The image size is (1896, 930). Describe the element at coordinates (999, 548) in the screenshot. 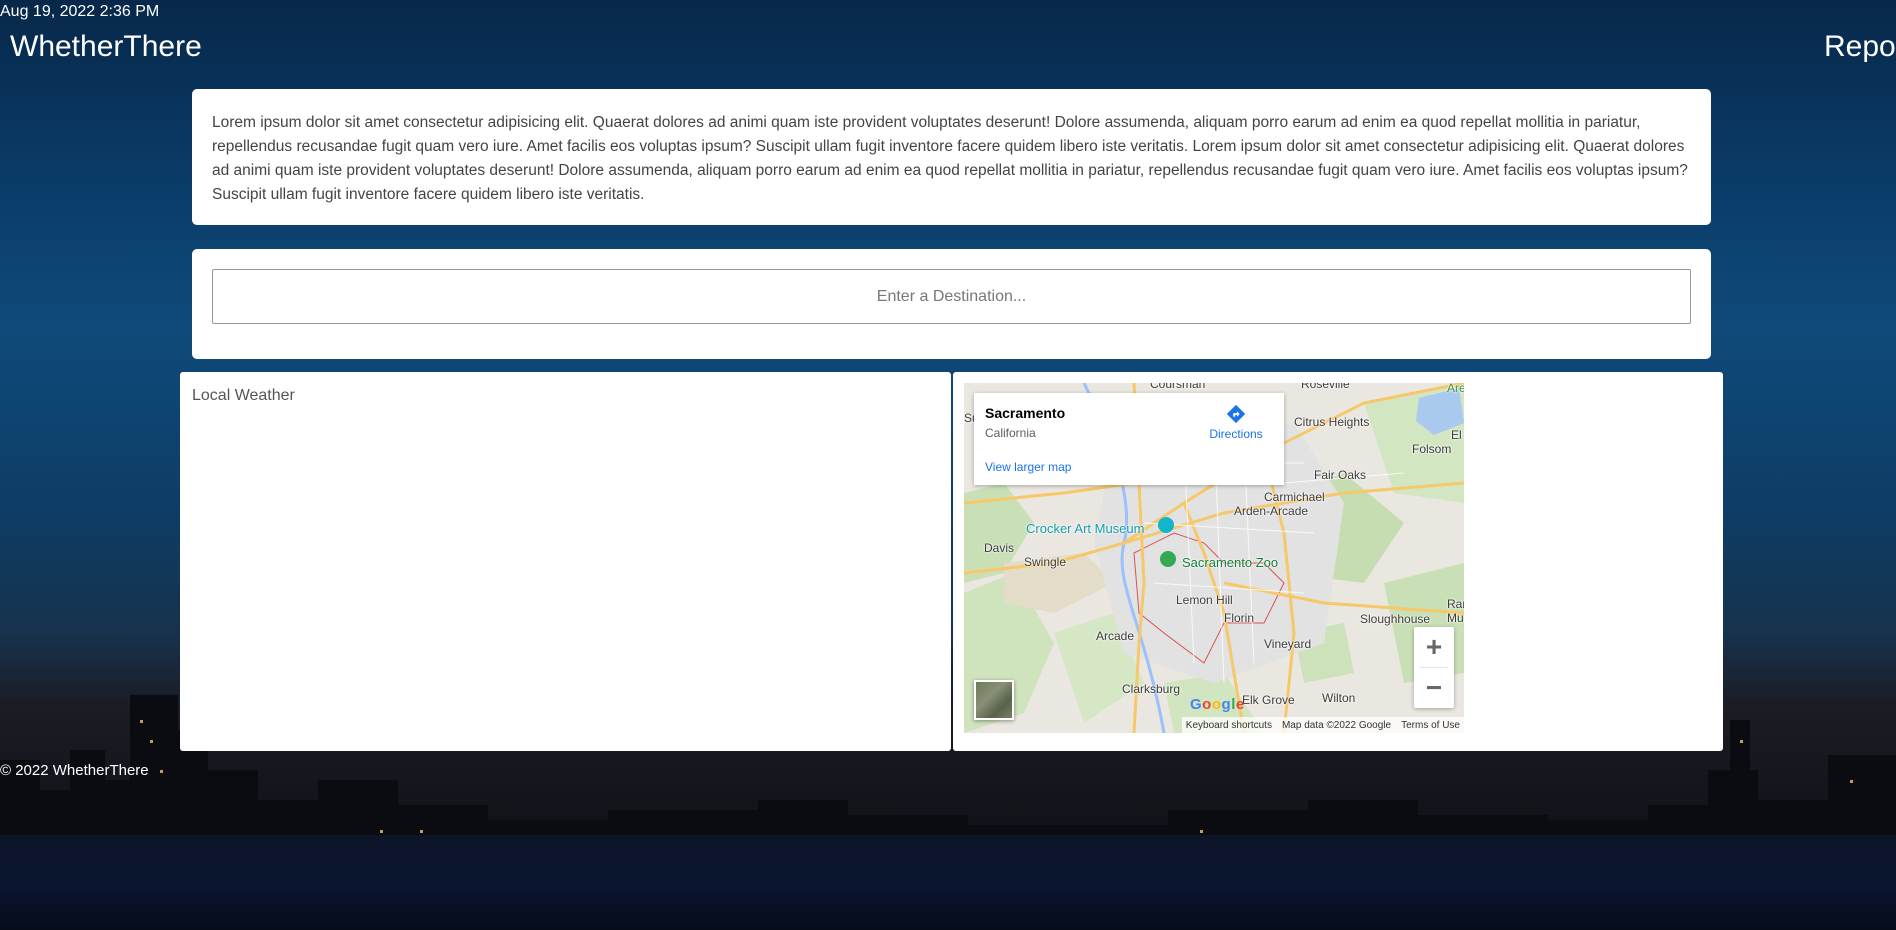

I see `map-label-davis: Davis` at that location.